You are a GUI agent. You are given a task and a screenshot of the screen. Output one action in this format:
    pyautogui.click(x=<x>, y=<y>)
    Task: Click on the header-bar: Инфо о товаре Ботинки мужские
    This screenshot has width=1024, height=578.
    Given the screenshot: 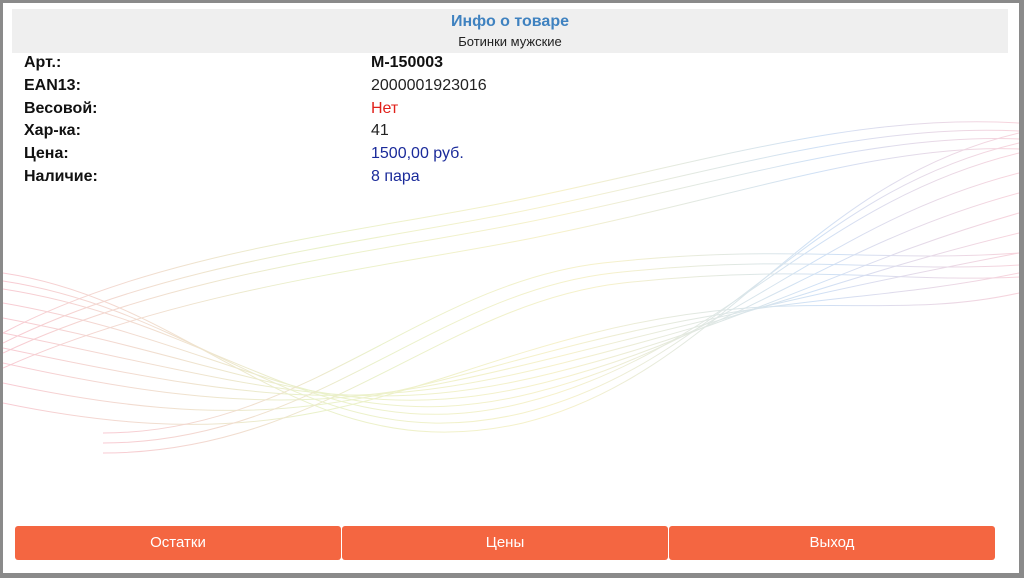 What is the action you would take?
    pyautogui.click(x=510, y=31)
    